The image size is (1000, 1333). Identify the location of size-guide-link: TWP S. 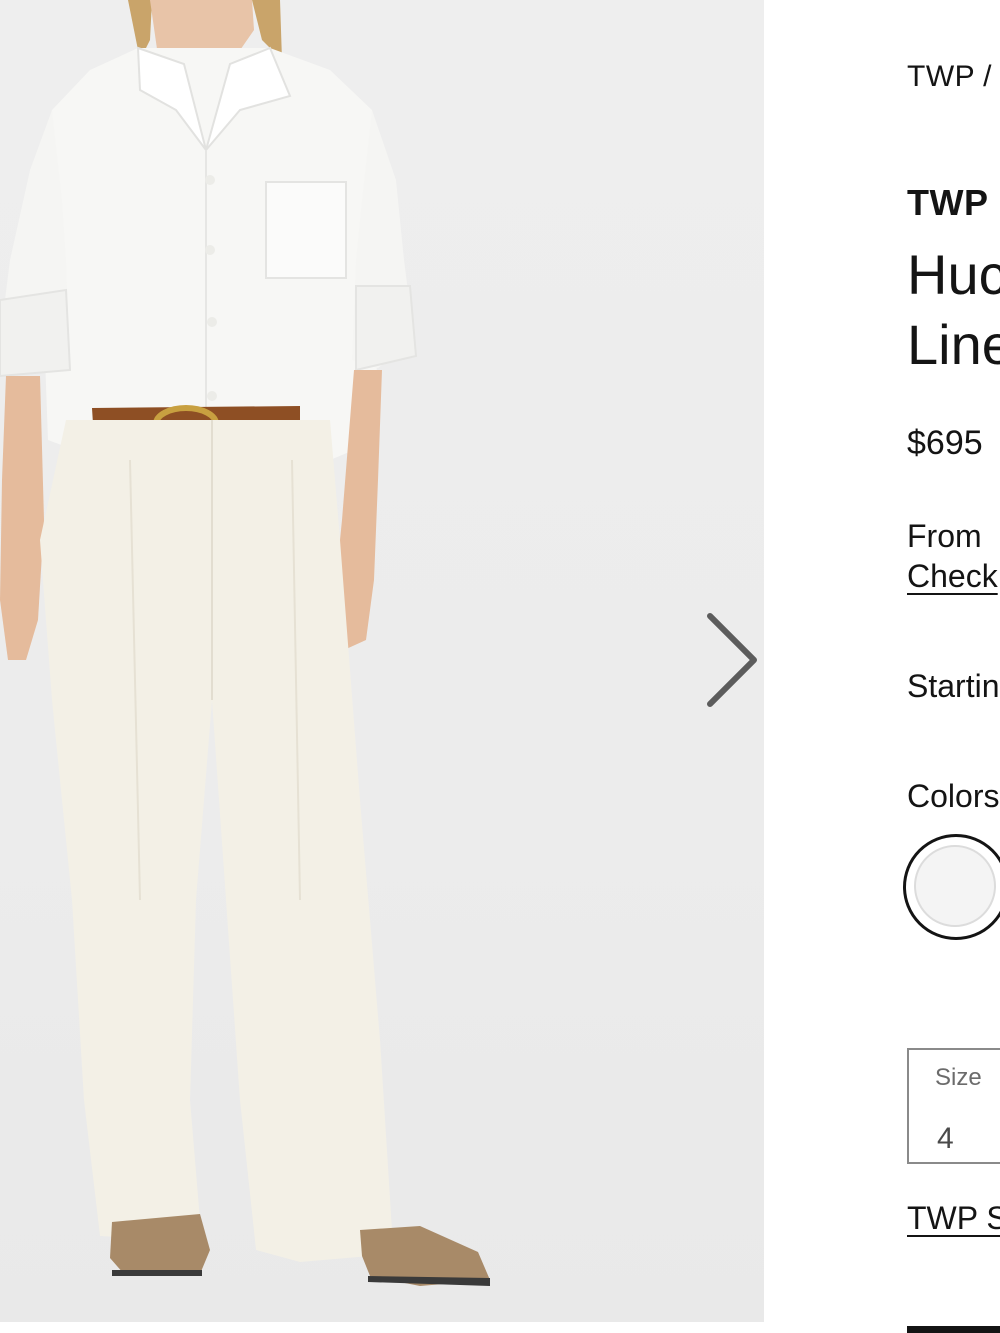
(953, 1218).